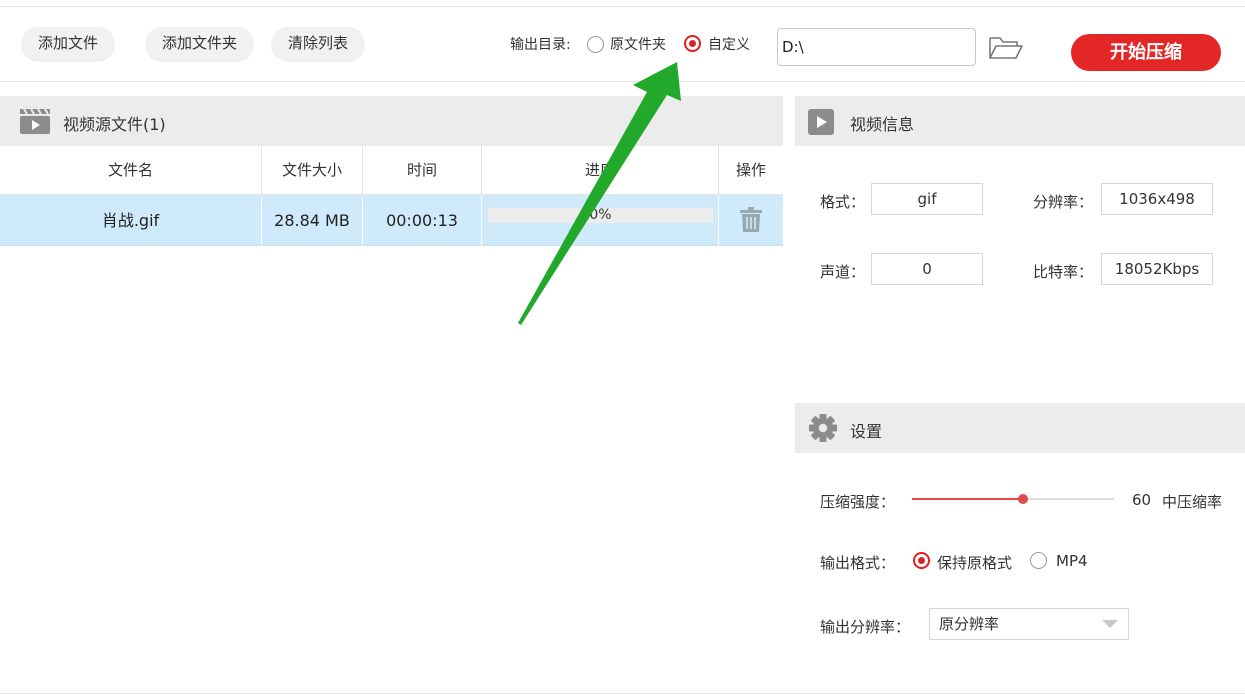  What do you see at coordinates (312, 220) in the screenshot?
I see `file-size: 28.84 MB` at bounding box center [312, 220].